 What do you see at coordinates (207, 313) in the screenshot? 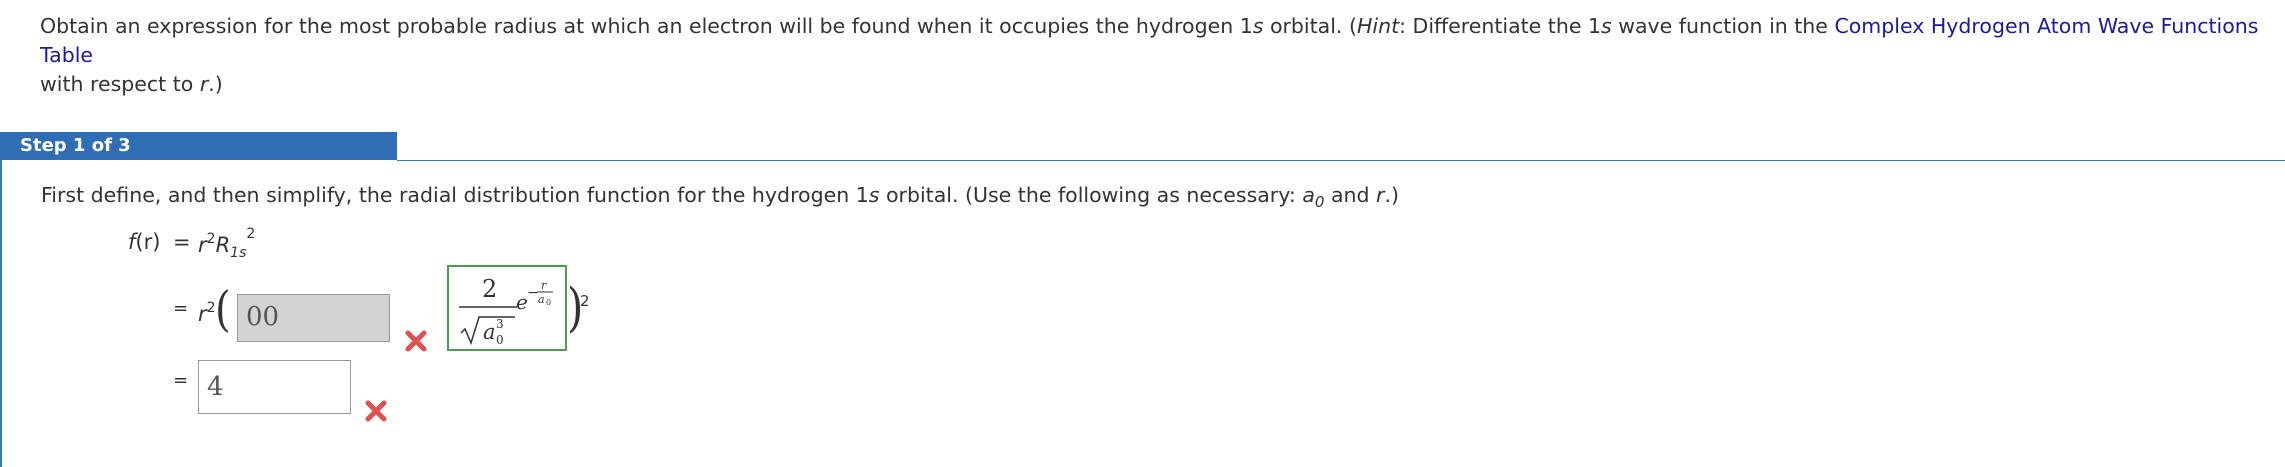
I see `eq-line2-r2: r2` at bounding box center [207, 313].